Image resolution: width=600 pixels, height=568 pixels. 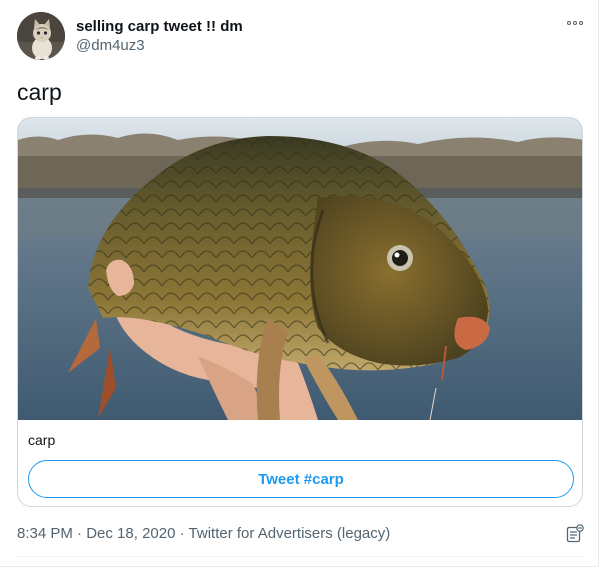 What do you see at coordinates (159, 26) in the screenshot?
I see `author-display-name: selling carp tweet !! dm` at bounding box center [159, 26].